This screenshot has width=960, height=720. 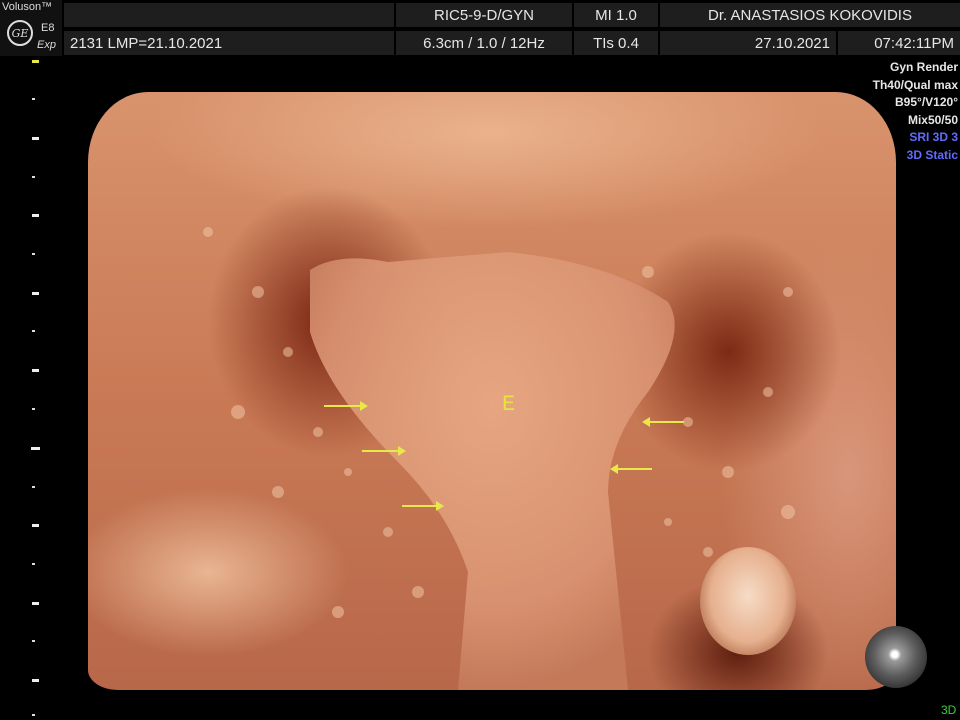 I want to click on header-blank-cell, so click(x=229, y=15).